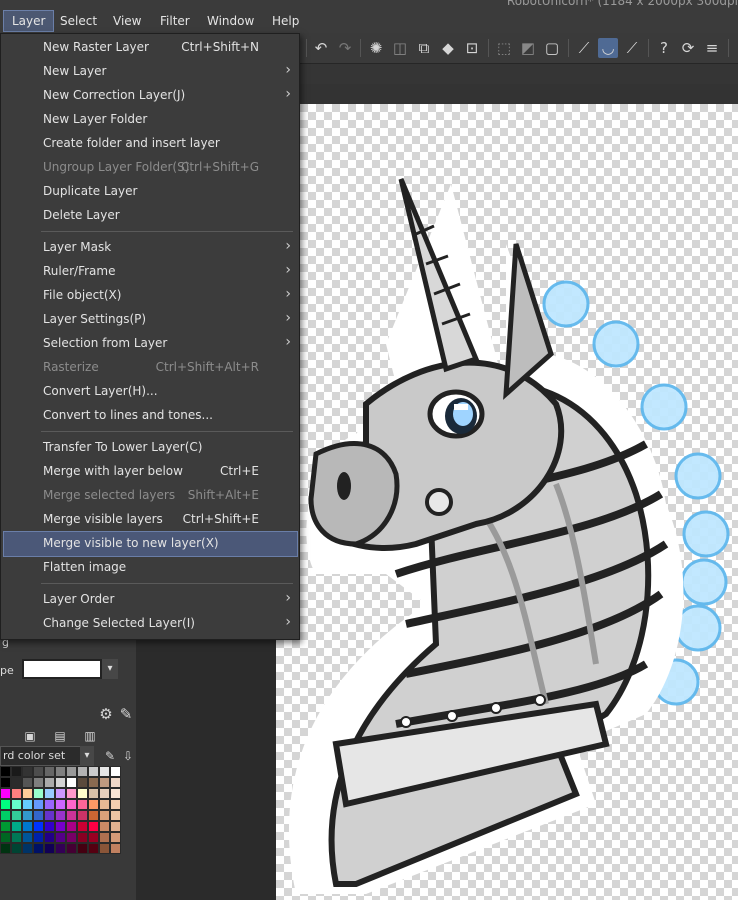  I want to click on menu-filter: Filter, so click(175, 21).